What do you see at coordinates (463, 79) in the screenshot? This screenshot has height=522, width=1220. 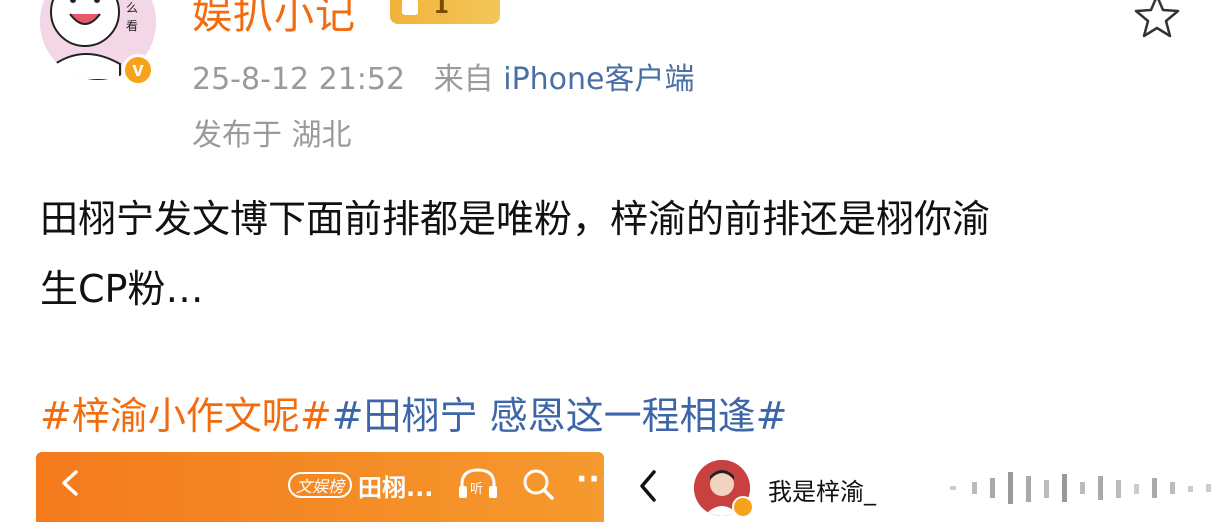 I see `source-prefix: 来自` at bounding box center [463, 79].